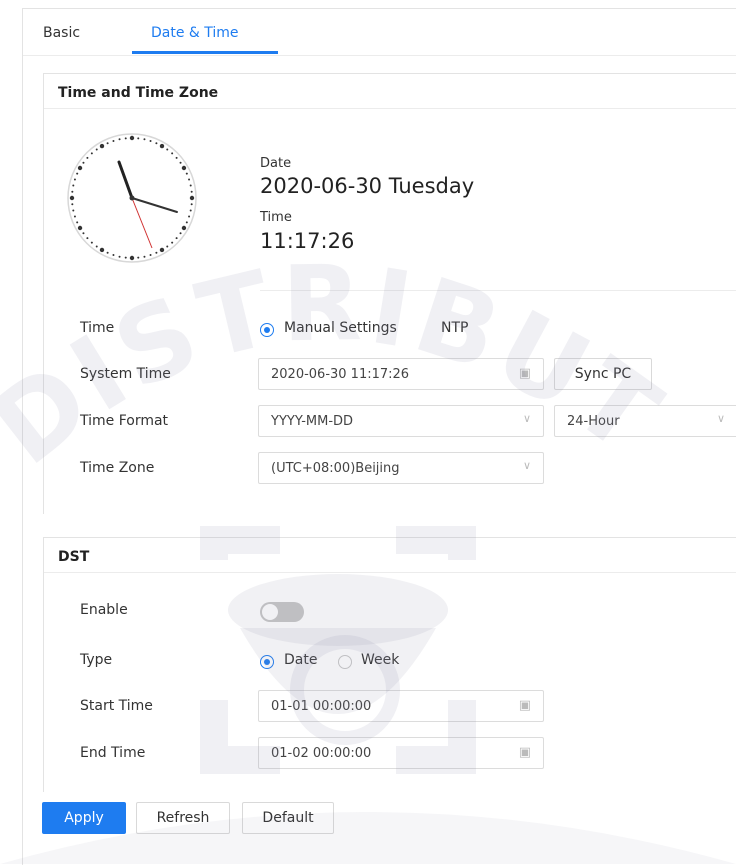 Image resolution: width=736 pixels, height=865 pixels. What do you see at coordinates (132, 198) in the screenshot?
I see `clock-icon` at bounding box center [132, 198].